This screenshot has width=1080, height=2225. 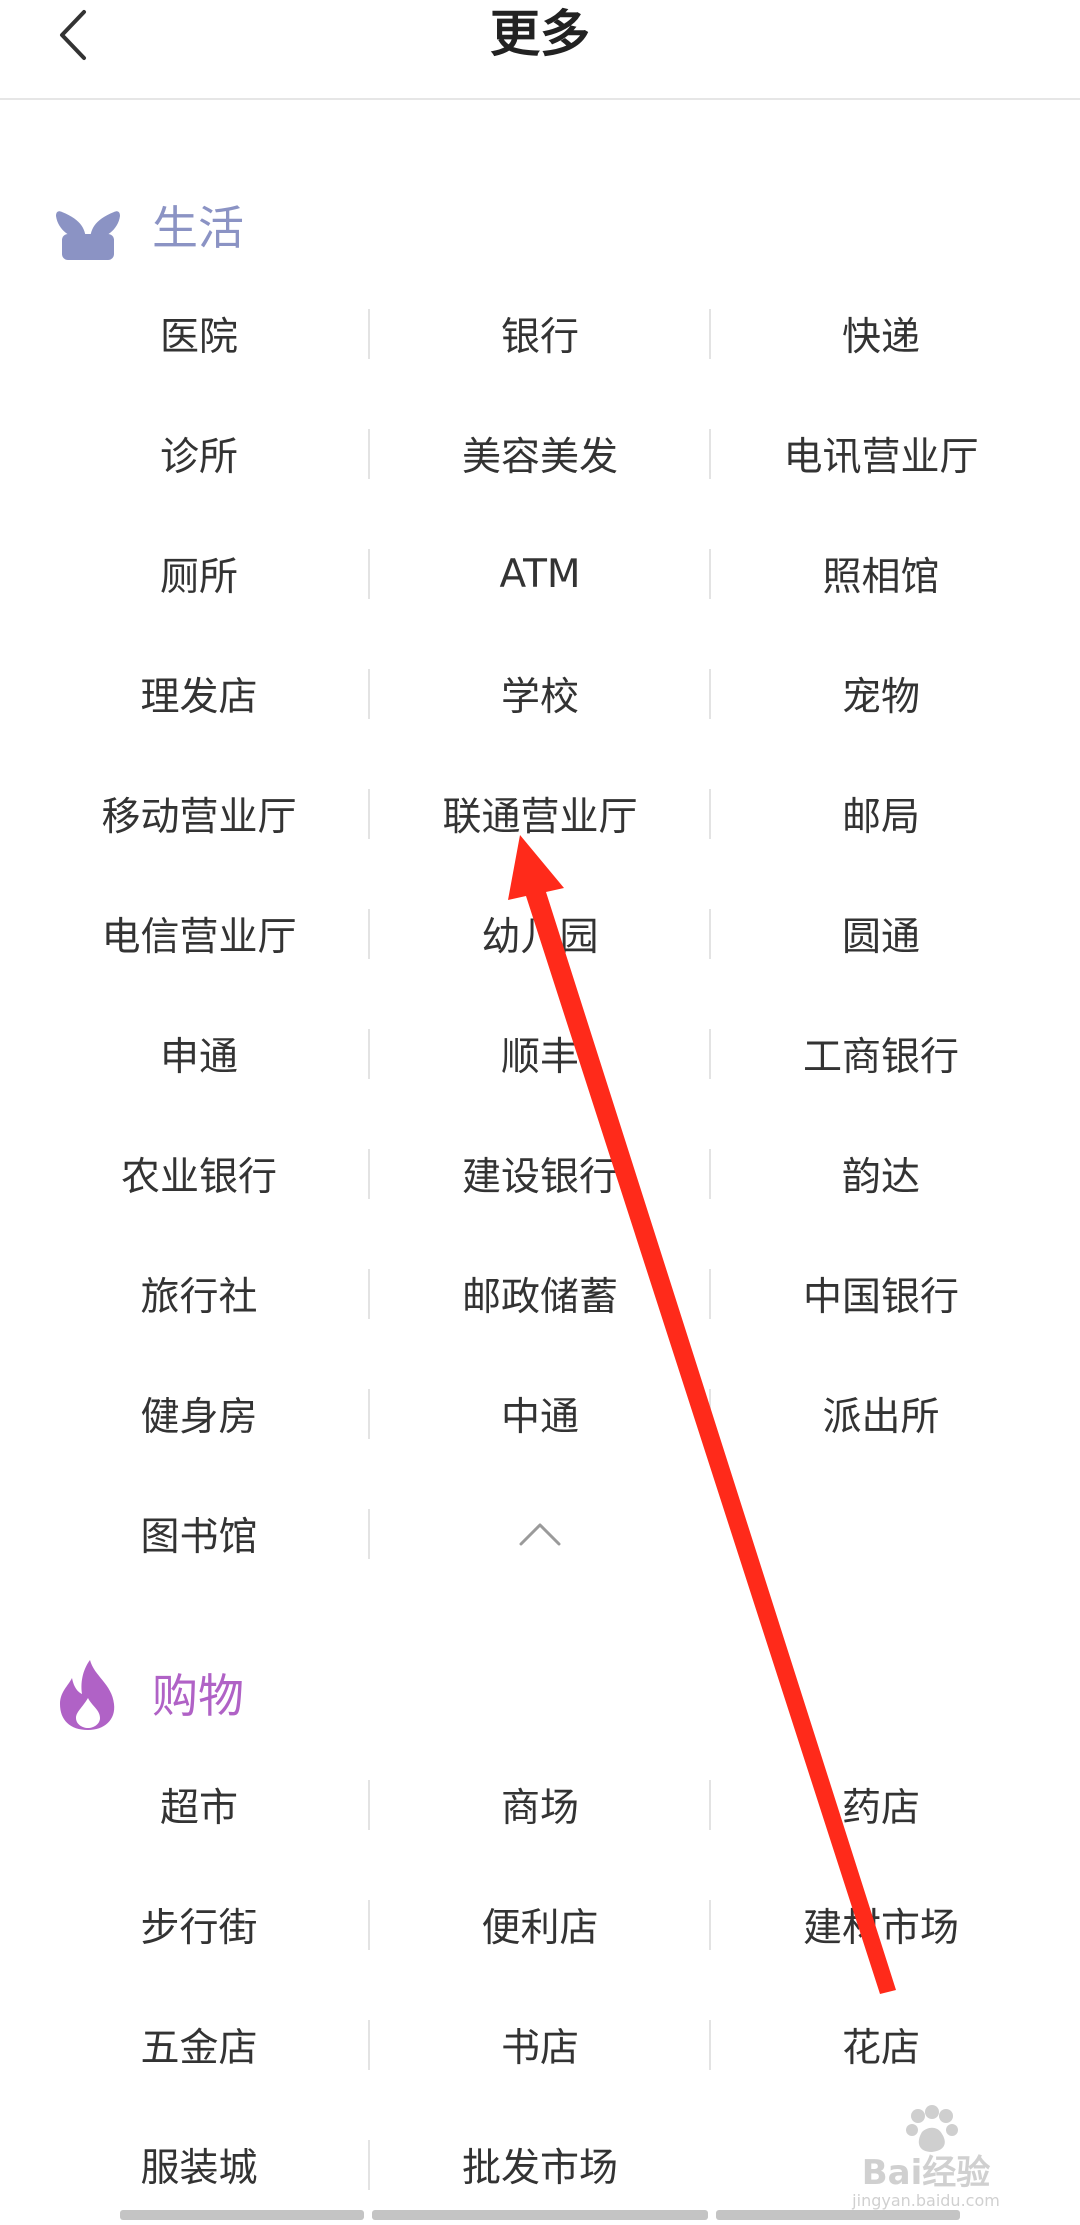 I want to click on category-item: 照相馆, so click(x=881, y=574).